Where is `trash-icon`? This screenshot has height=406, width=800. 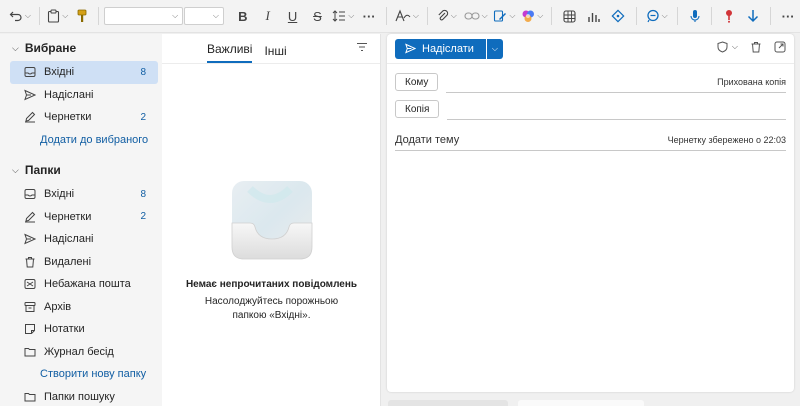
trash-icon is located at coordinates (30, 262).